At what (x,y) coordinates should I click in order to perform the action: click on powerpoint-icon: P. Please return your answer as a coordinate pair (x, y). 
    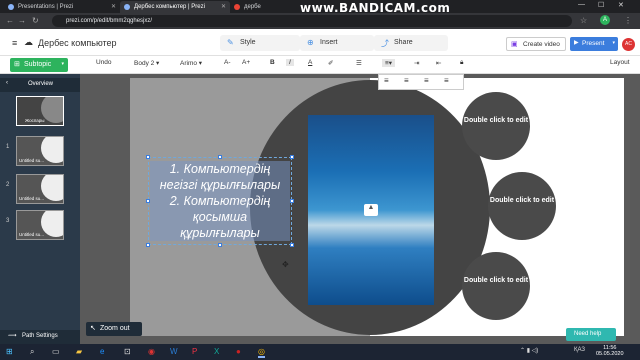
    Looking at the image, I should click on (194, 351).